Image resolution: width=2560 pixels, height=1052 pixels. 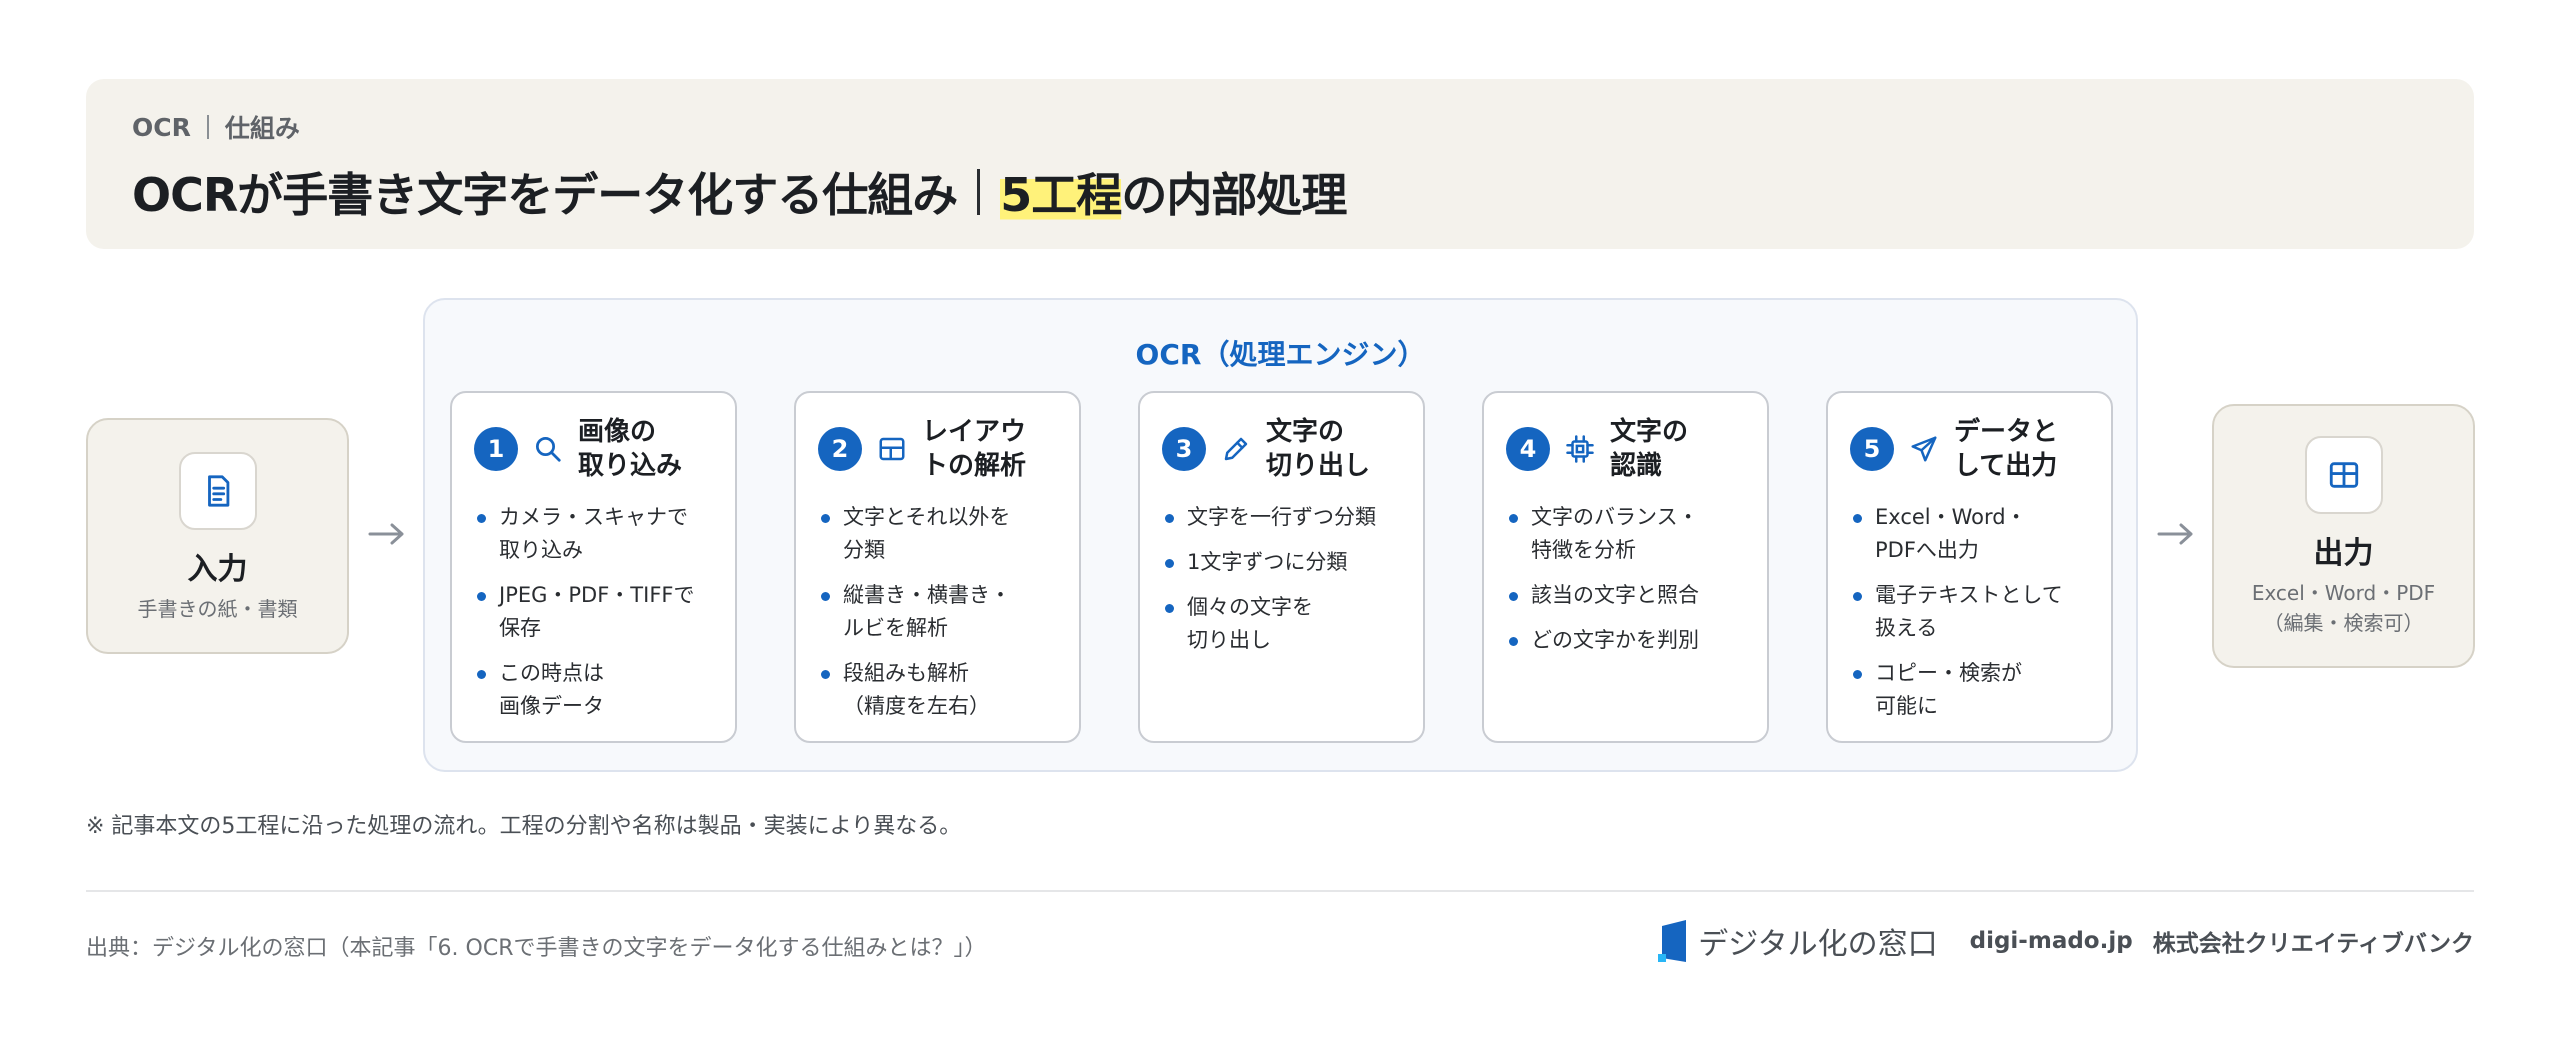 What do you see at coordinates (262, 127) in the screenshot?
I see `breadcrumb-item-mechanism: 仕組み` at bounding box center [262, 127].